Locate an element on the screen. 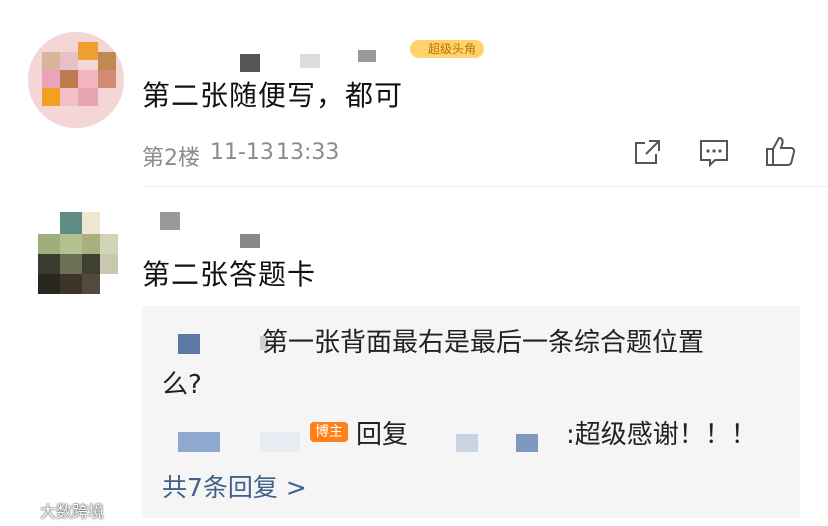 The height and width of the screenshot is (526, 828). reply2-author-badge: 博主 is located at coordinates (329, 432).